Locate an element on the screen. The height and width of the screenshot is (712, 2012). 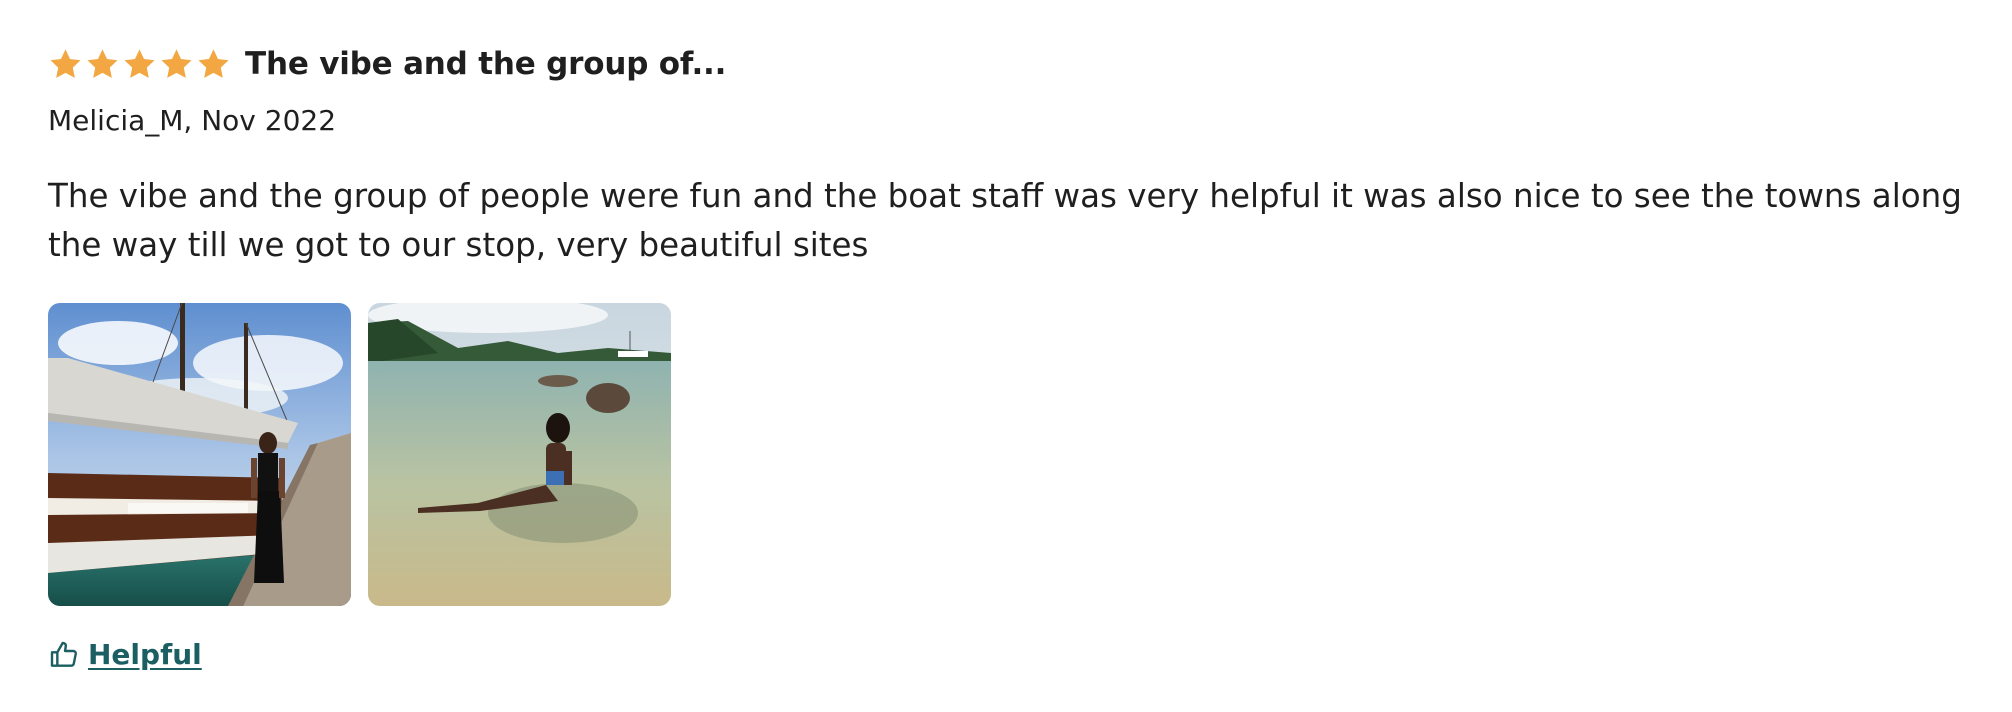
beach-photo-image is located at coordinates (519, 454).